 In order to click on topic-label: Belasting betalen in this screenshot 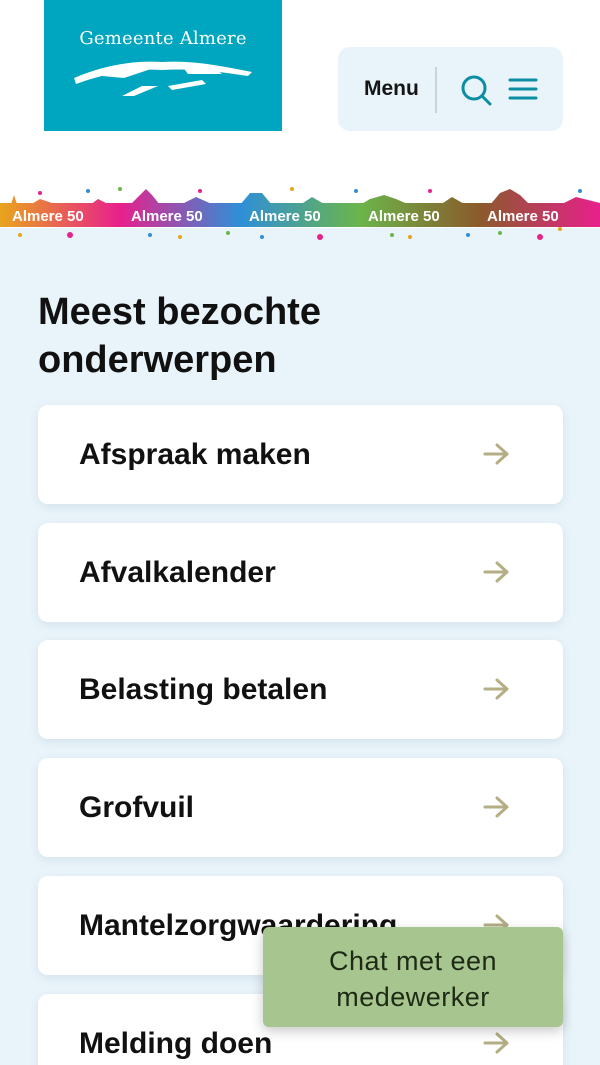, I will do `click(203, 689)`.